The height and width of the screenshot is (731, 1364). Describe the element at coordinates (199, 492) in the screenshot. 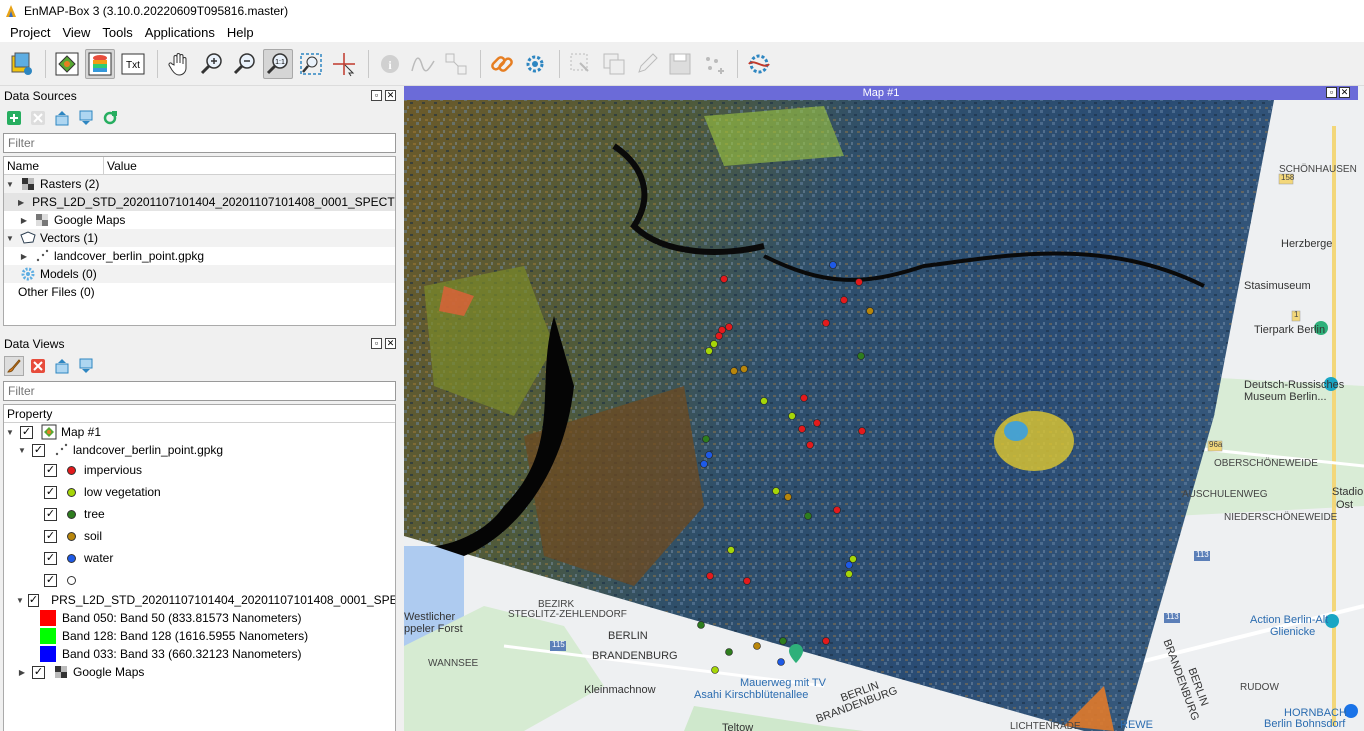

I see `class-item: ✓ low vegetation` at that location.